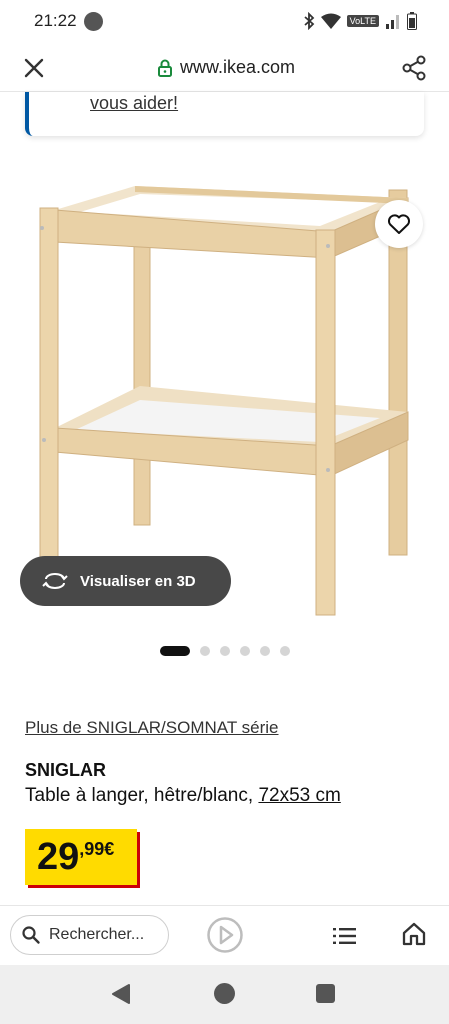  What do you see at coordinates (325, 993) in the screenshot?
I see `recents-icon` at bounding box center [325, 993].